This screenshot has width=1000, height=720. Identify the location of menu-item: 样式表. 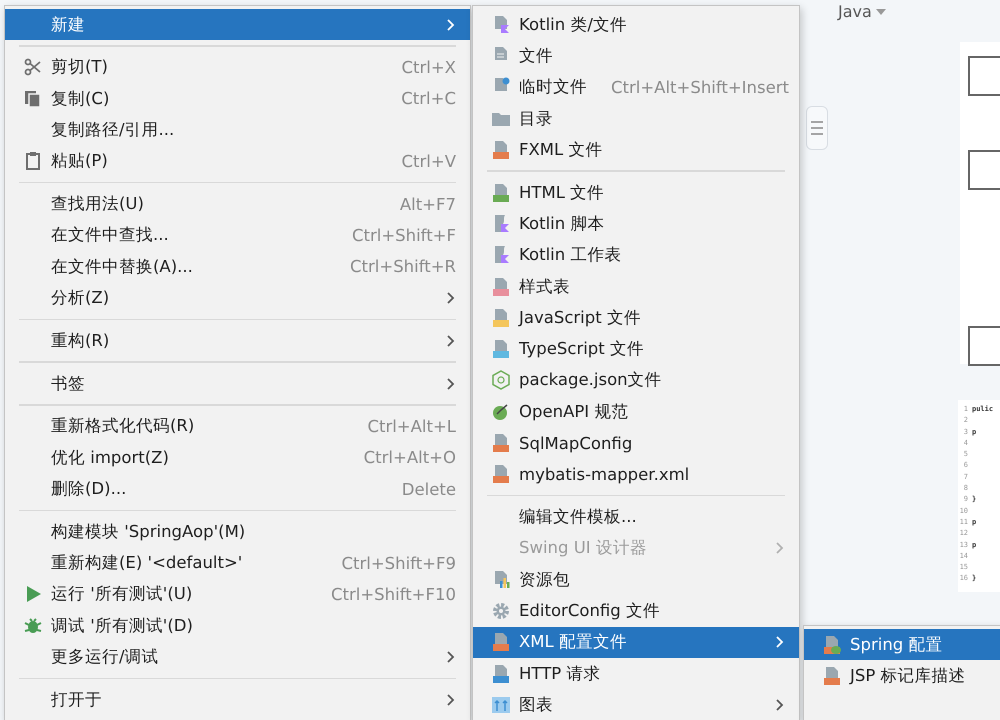
(636, 286).